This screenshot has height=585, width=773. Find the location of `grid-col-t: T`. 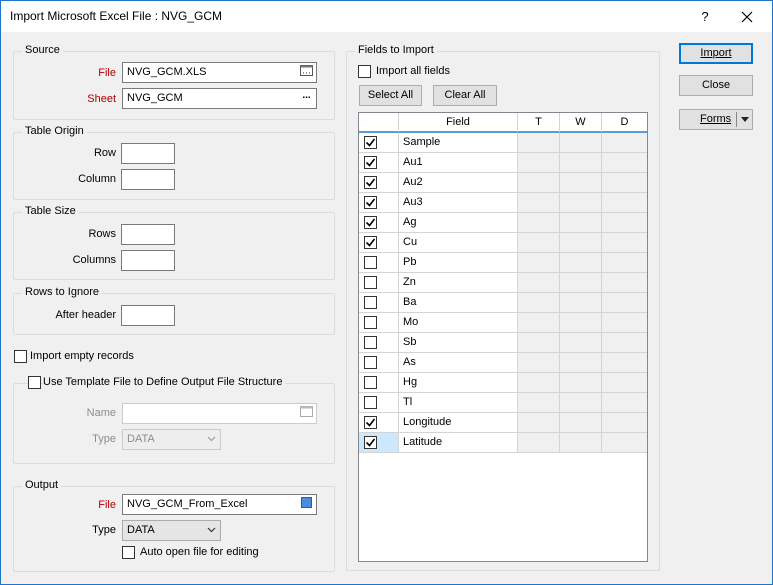

grid-col-t: T is located at coordinates (539, 122).